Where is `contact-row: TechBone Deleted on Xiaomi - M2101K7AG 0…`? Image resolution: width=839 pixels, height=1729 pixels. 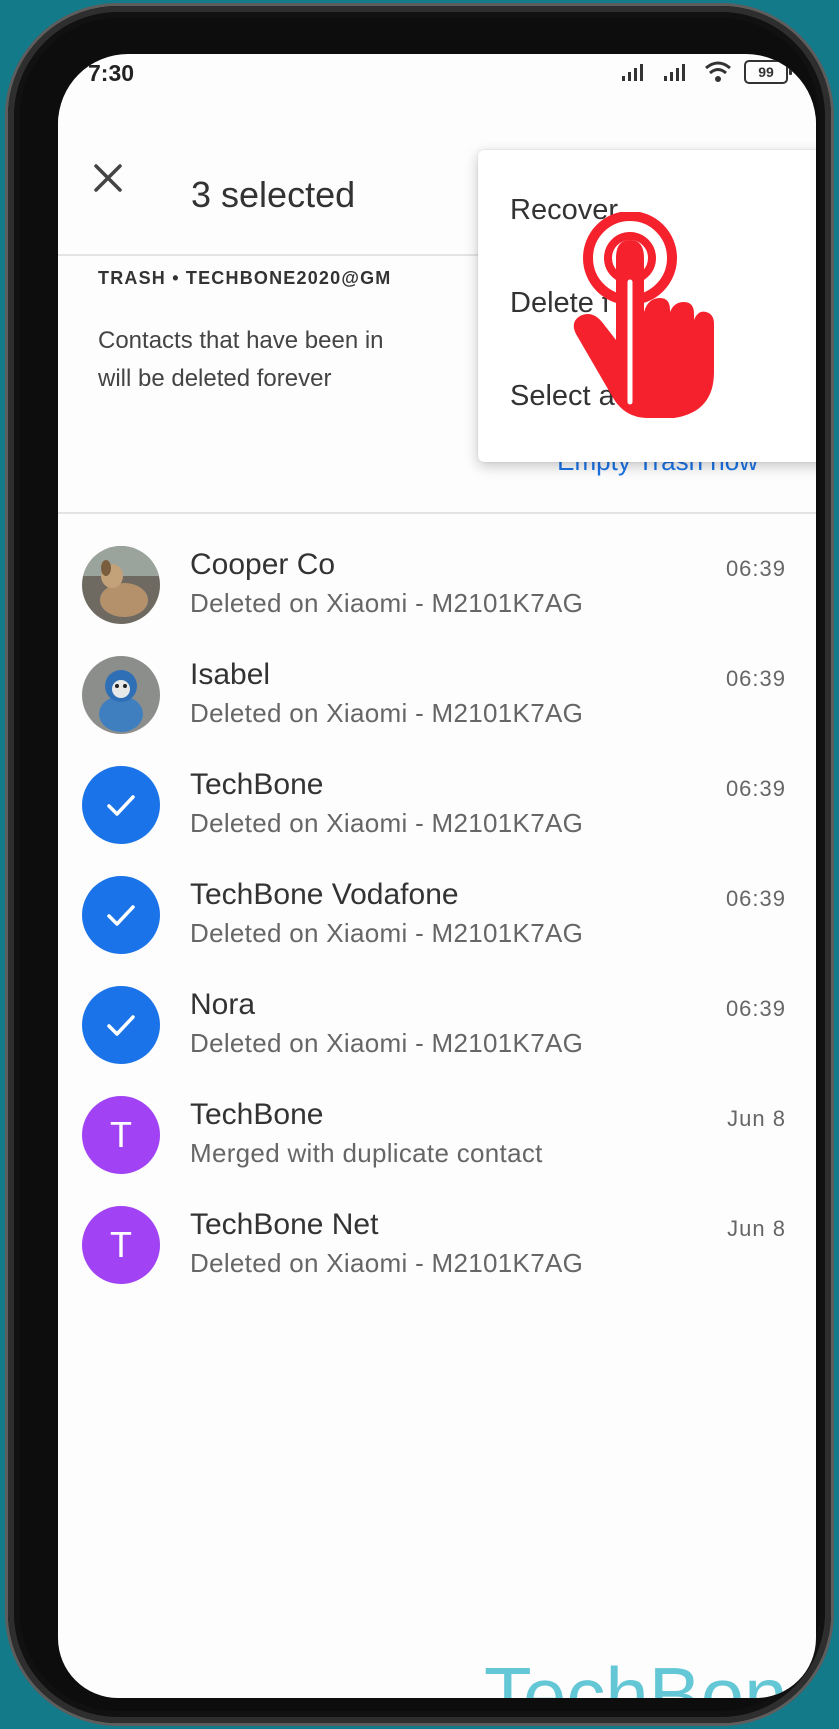
contact-row: TechBone Deleted on Xiaomi - M2101K7AG 0… is located at coordinates (437, 821).